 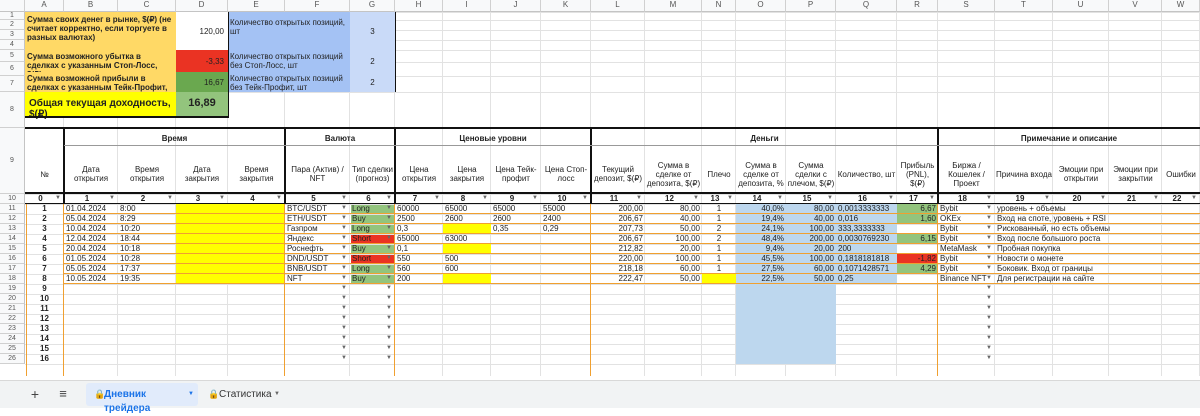 I want to click on row-header: 23, so click(x=12, y=329).